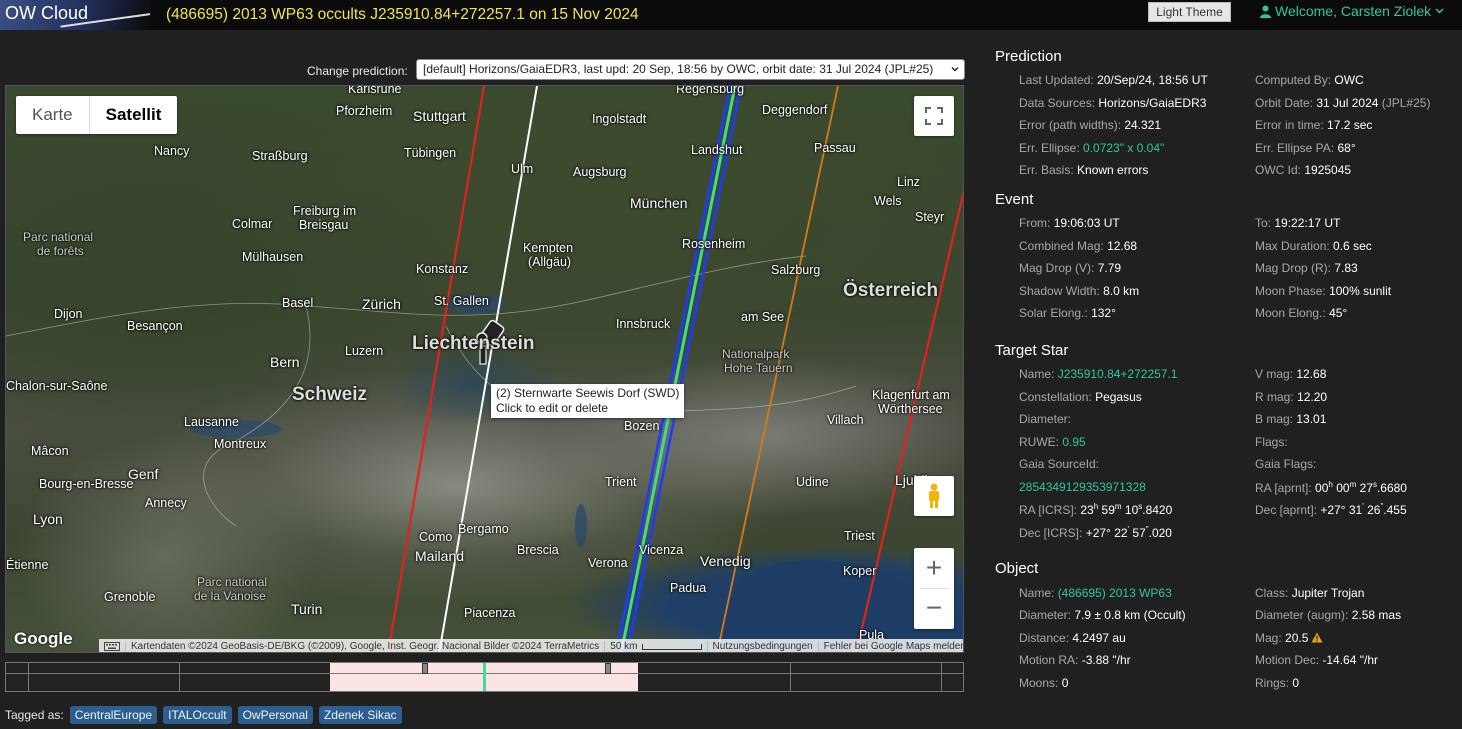  I want to click on map-label: Koper, so click(860, 571).